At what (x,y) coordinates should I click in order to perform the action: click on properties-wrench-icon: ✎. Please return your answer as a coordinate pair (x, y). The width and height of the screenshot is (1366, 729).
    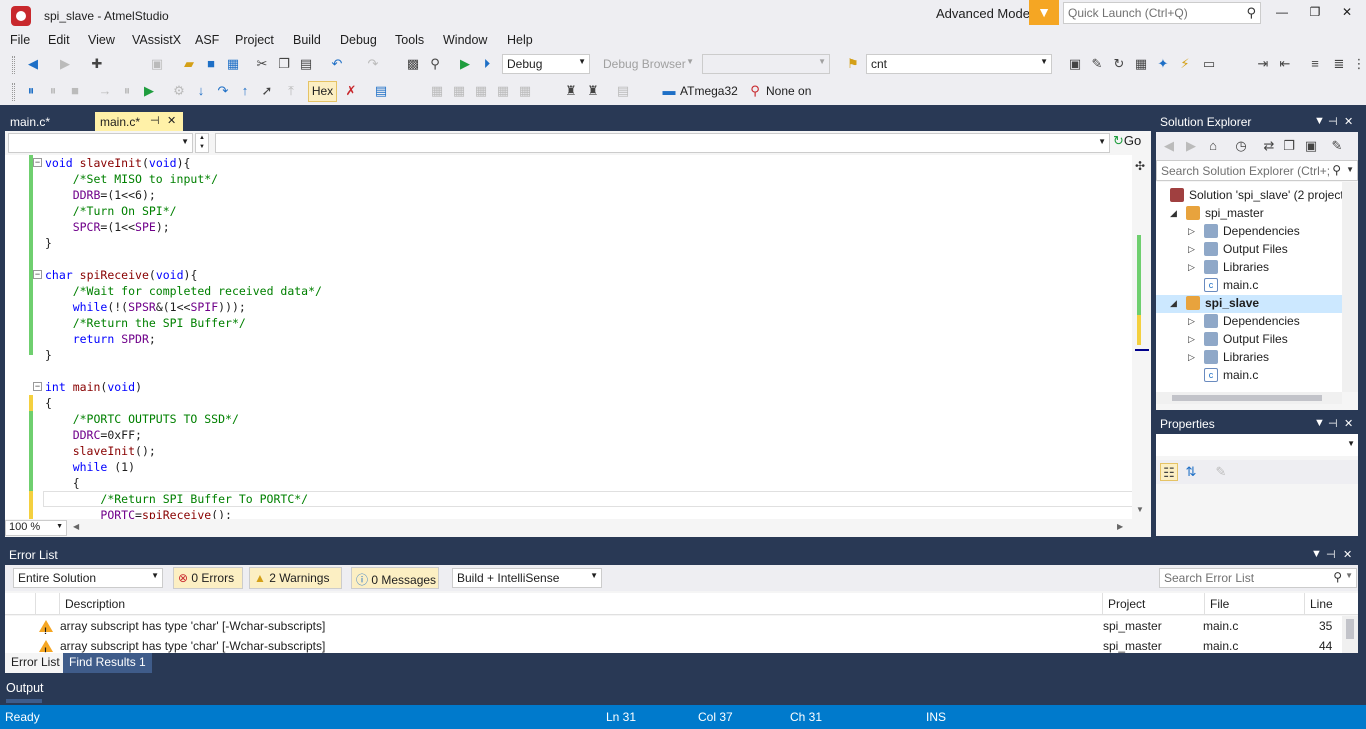
    Looking at the image, I should click on (1337, 146).